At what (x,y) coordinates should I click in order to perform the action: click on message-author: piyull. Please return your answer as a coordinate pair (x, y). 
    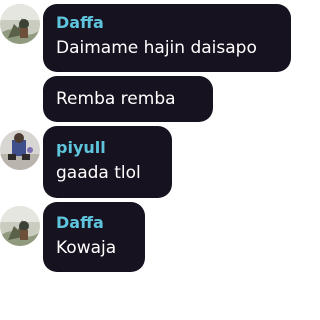
    Looking at the image, I should click on (81, 148).